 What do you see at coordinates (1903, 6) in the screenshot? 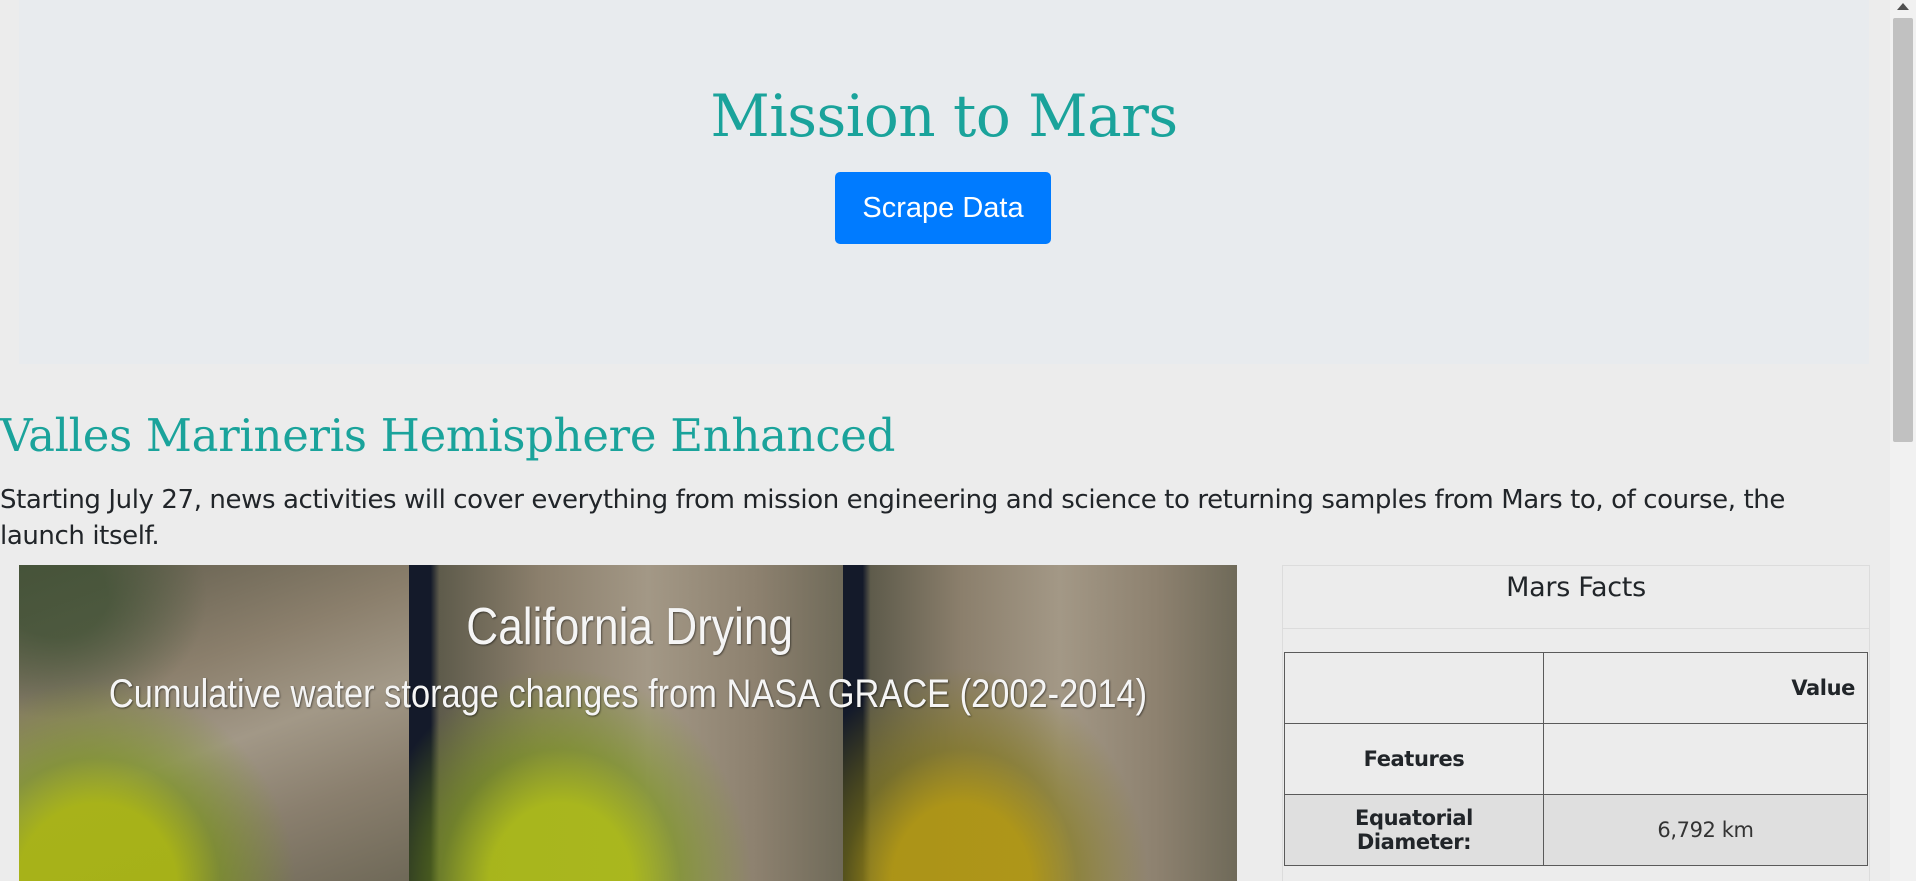
I see `scroll-up-arrow-icon` at bounding box center [1903, 6].